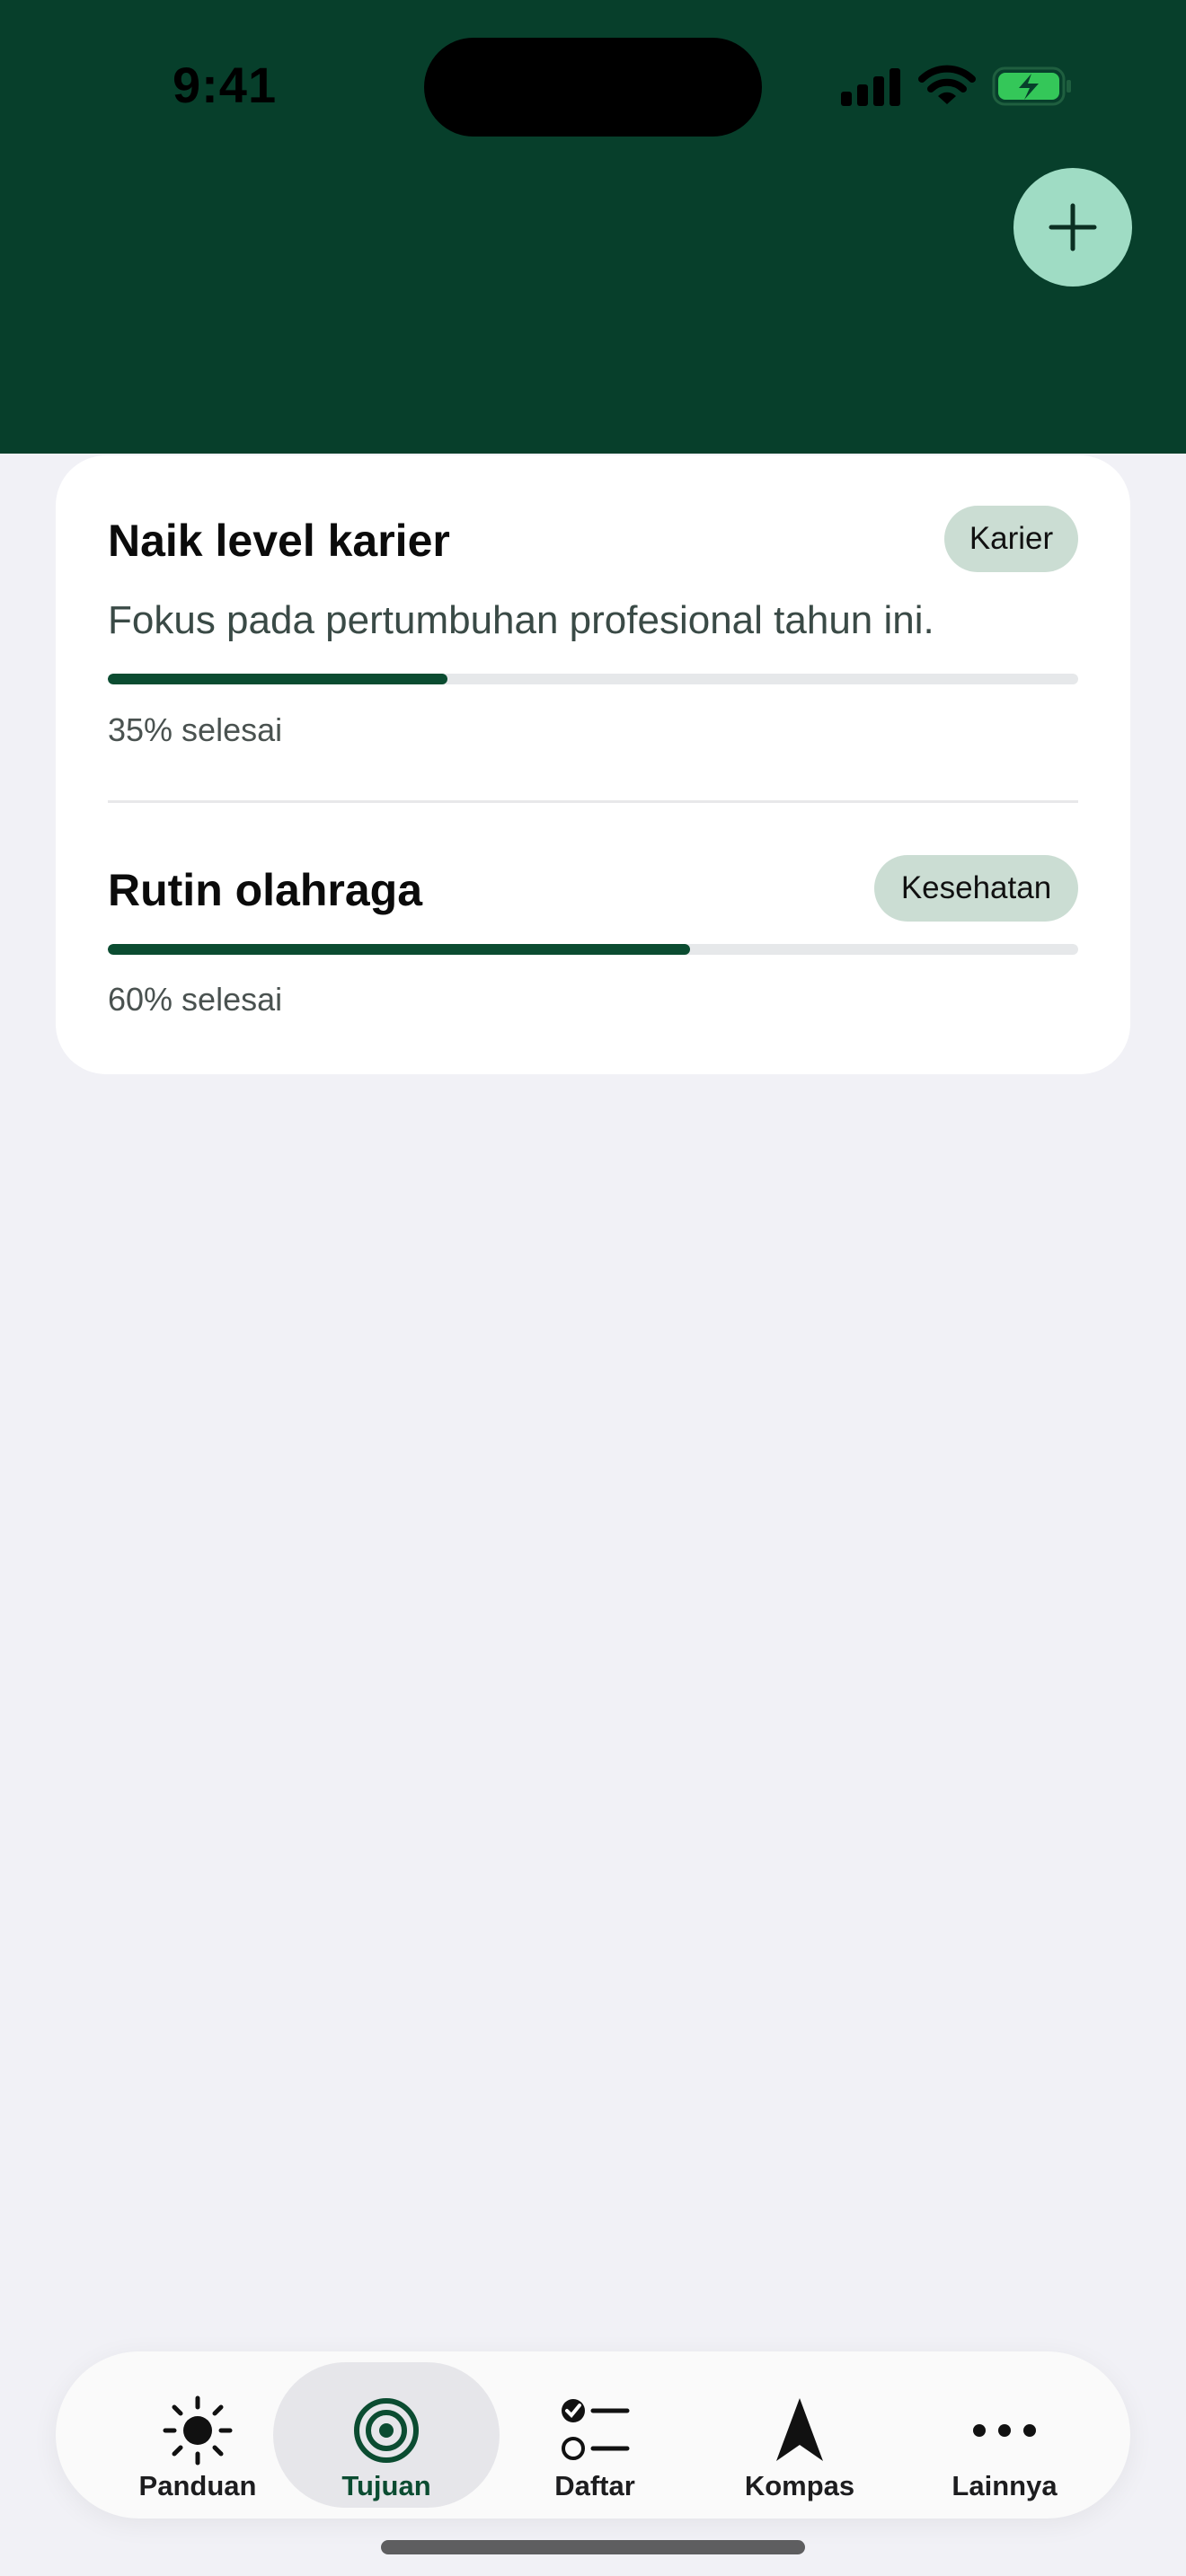 The height and width of the screenshot is (2576, 1186). Describe the element at coordinates (870, 87) in the screenshot. I see `cellular-signal-icon` at that location.